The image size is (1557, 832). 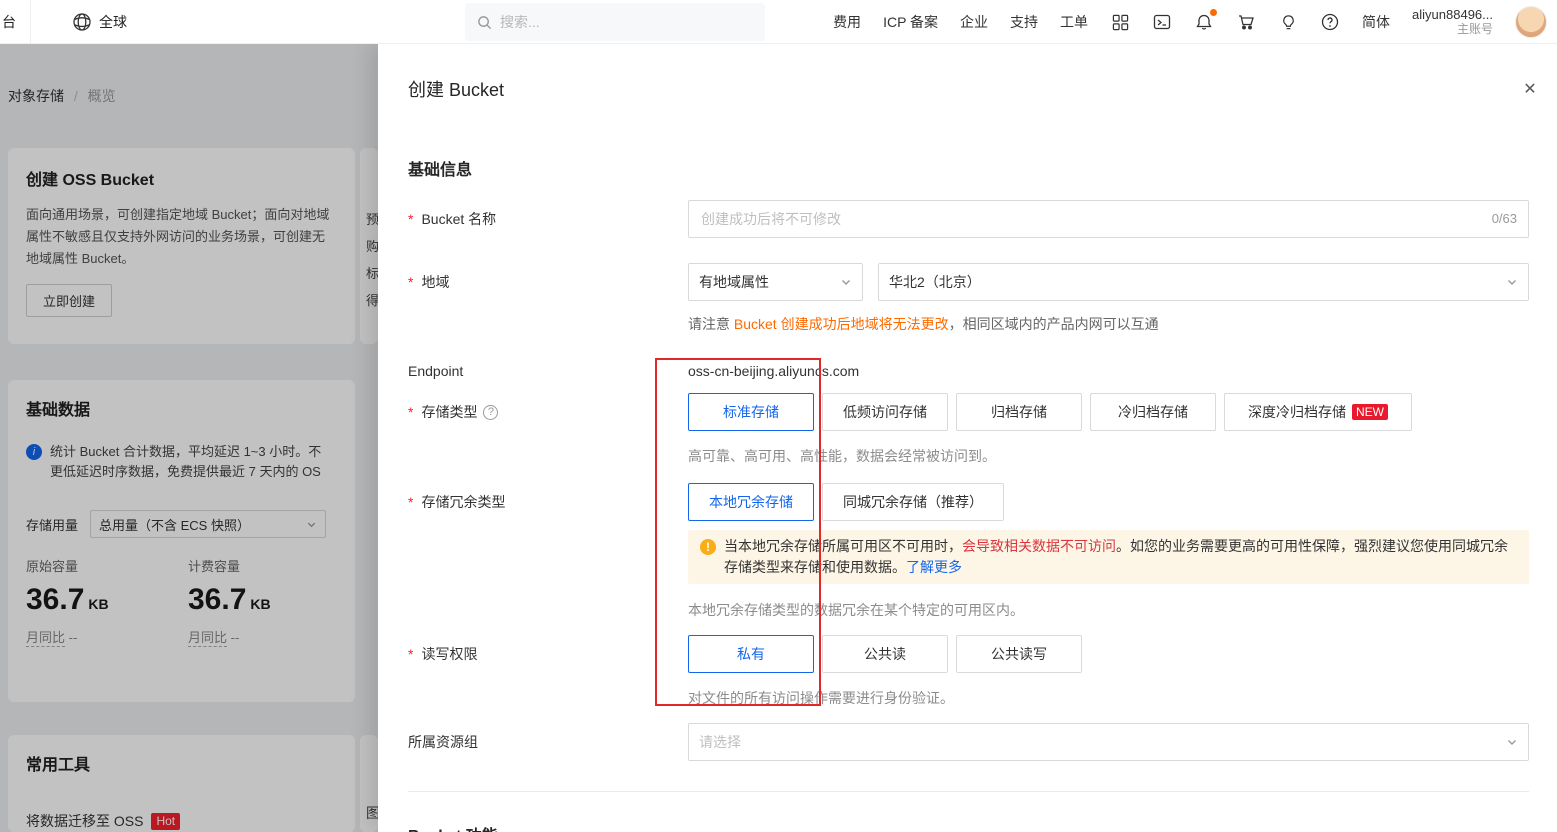 I want to click on storage-class-row: * 存储类型? 标准存储 低频访问存储 归档存储 冷归档存储 深度冷归档存储 NEW, so click(x=968, y=412).